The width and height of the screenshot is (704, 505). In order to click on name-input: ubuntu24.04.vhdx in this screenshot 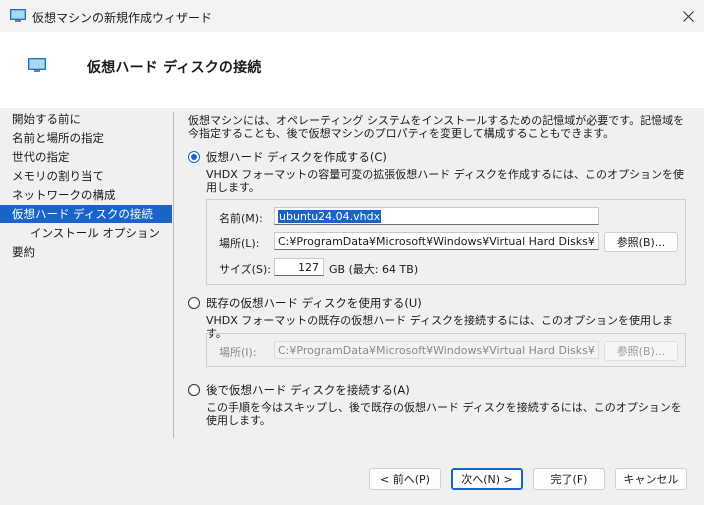, I will do `click(436, 216)`.